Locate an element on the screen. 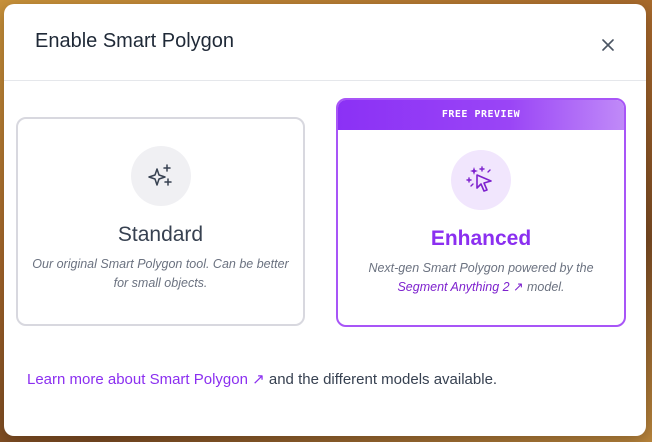 This screenshot has width=652, height=442. enhanced-icon-badge is located at coordinates (481, 180).